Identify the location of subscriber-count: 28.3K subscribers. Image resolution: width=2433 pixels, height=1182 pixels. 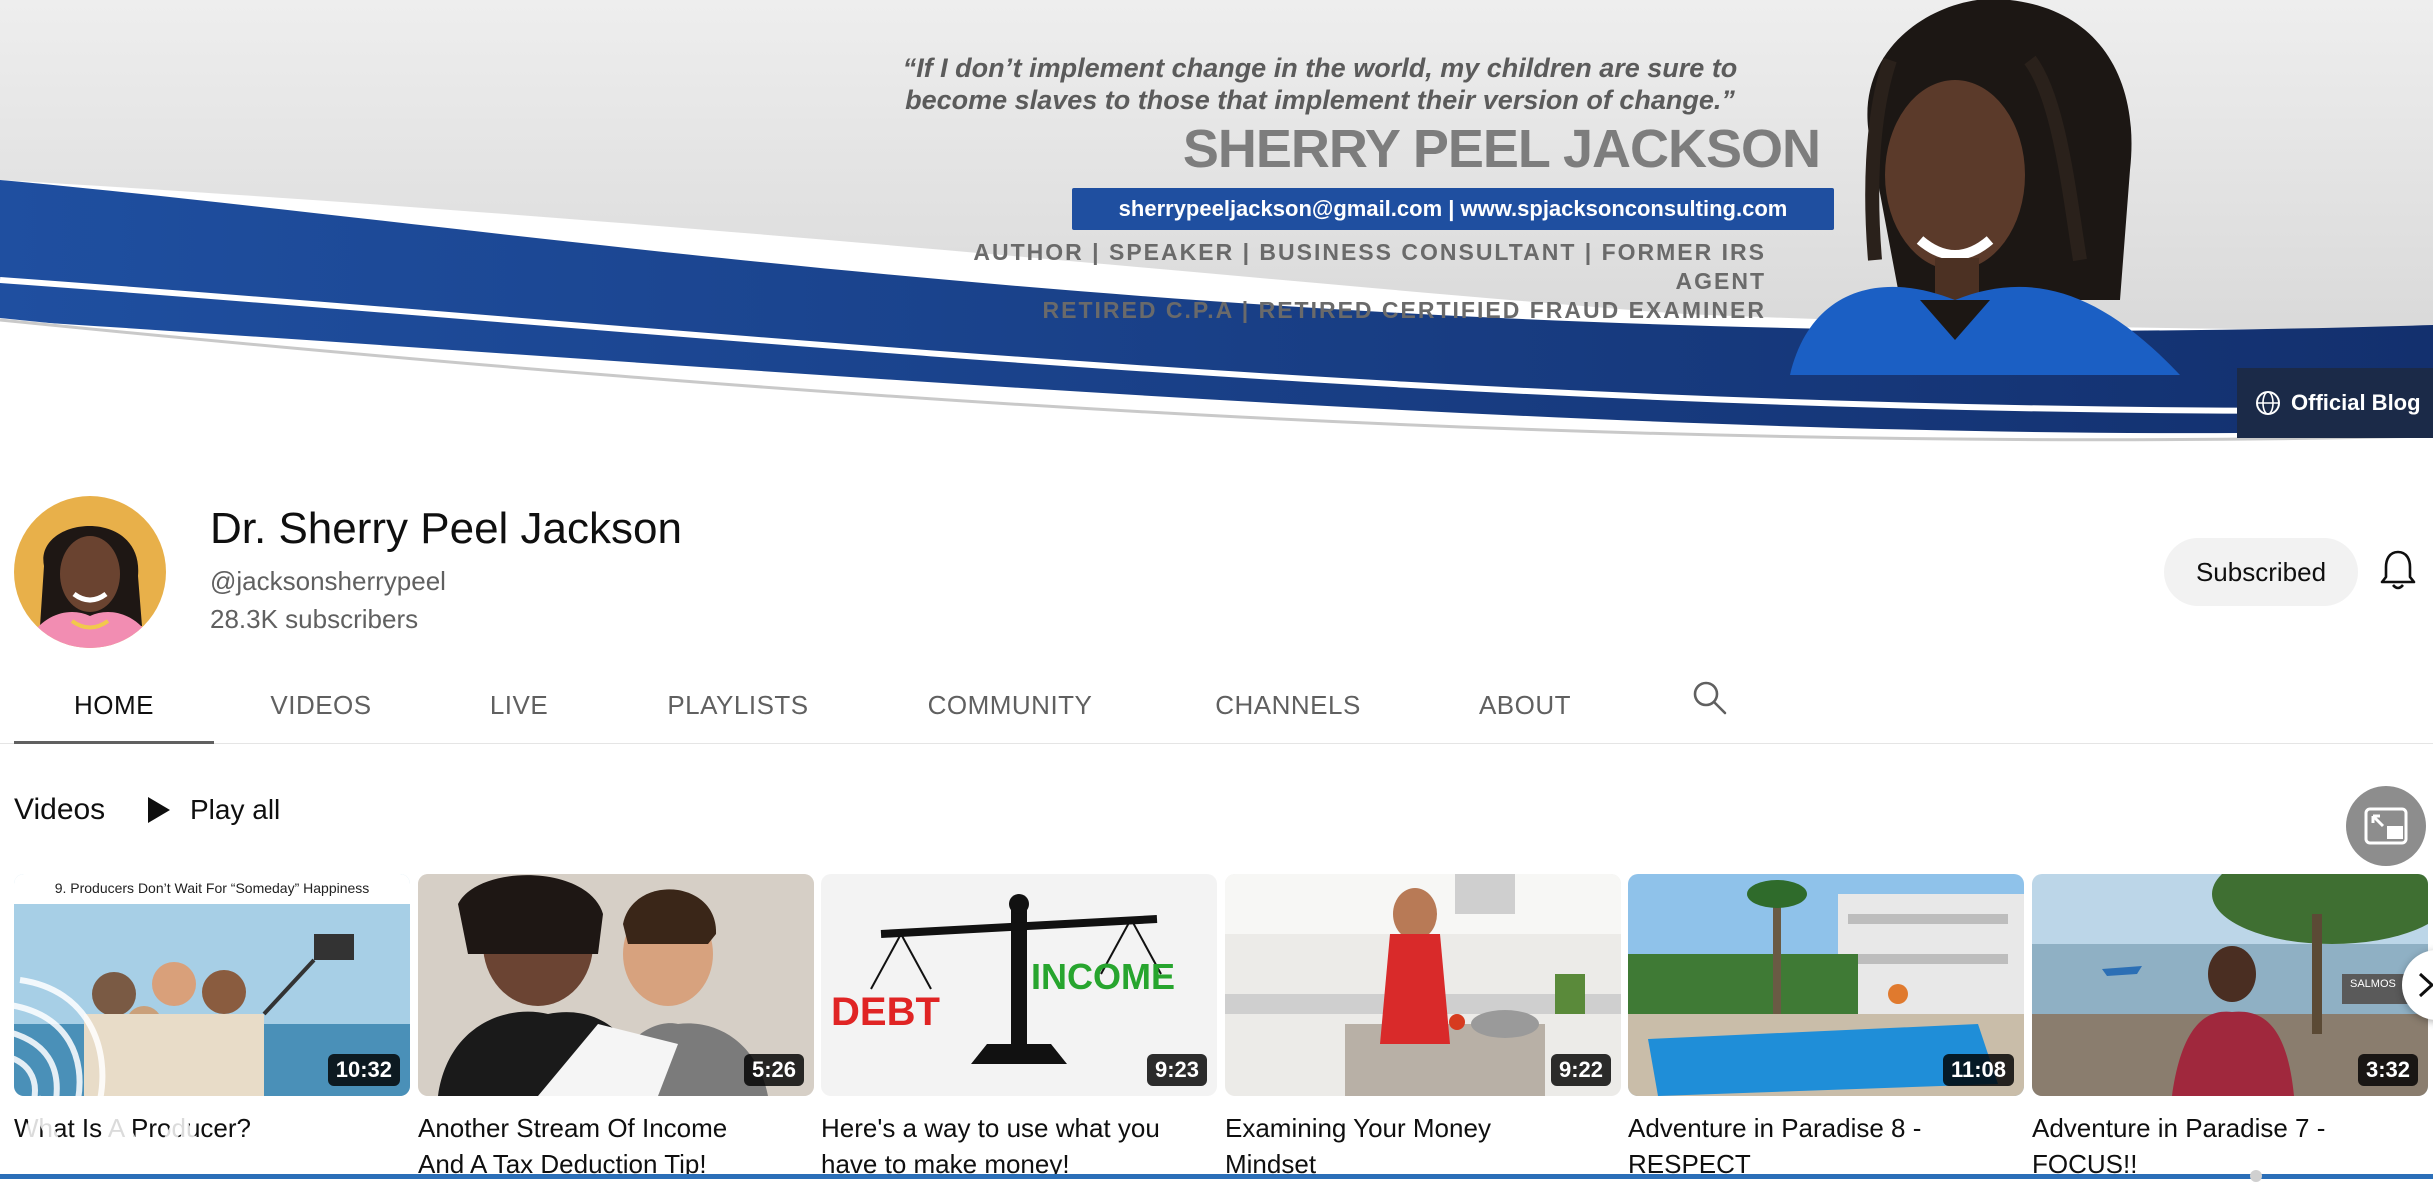
(314, 619).